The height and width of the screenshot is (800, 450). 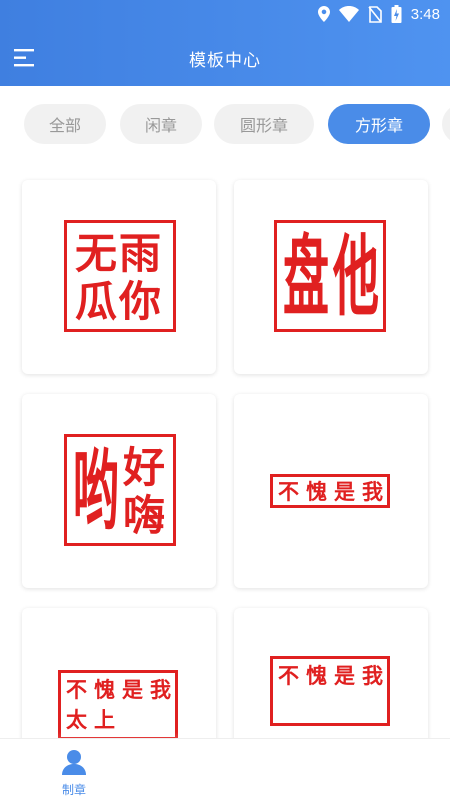 I want to click on seal-char: 上, so click(x=104, y=719).